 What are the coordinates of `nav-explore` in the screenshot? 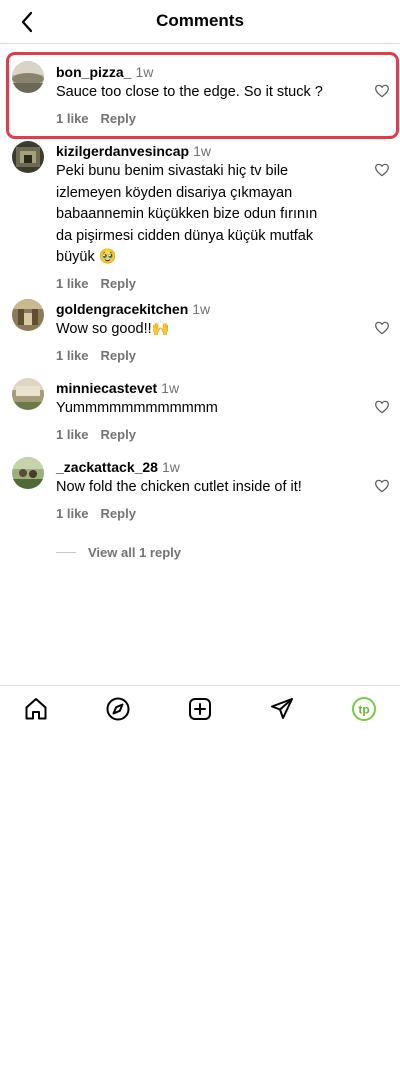 It's located at (118, 709).